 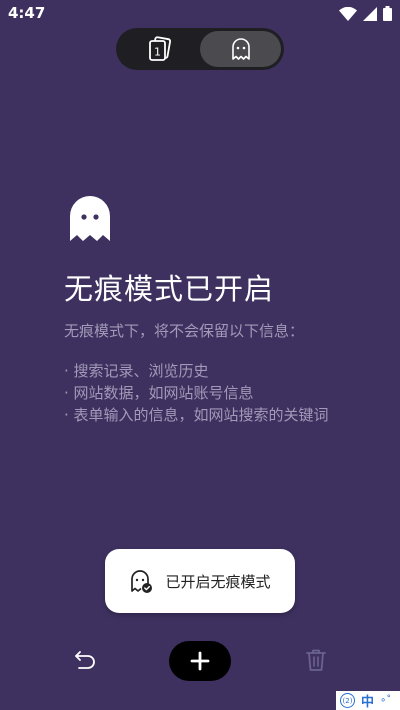 I want to click on undo-button, so click(x=86, y=660).